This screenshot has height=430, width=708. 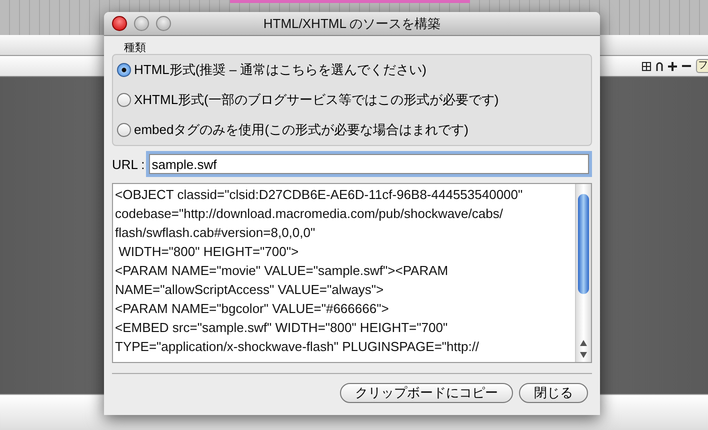 What do you see at coordinates (646, 66) in the screenshot?
I see `grid-icon` at bounding box center [646, 66].